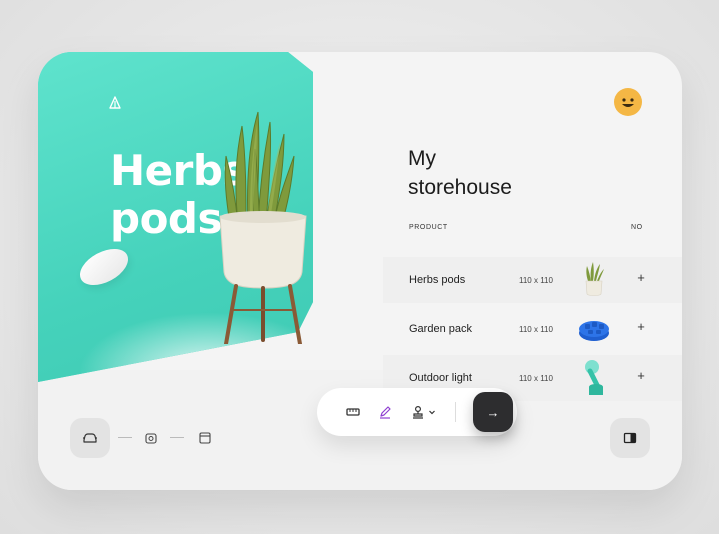  Describe the element at coordinates (440, 329) in the screenshot. I see `product-name: Garden pack` at that location.